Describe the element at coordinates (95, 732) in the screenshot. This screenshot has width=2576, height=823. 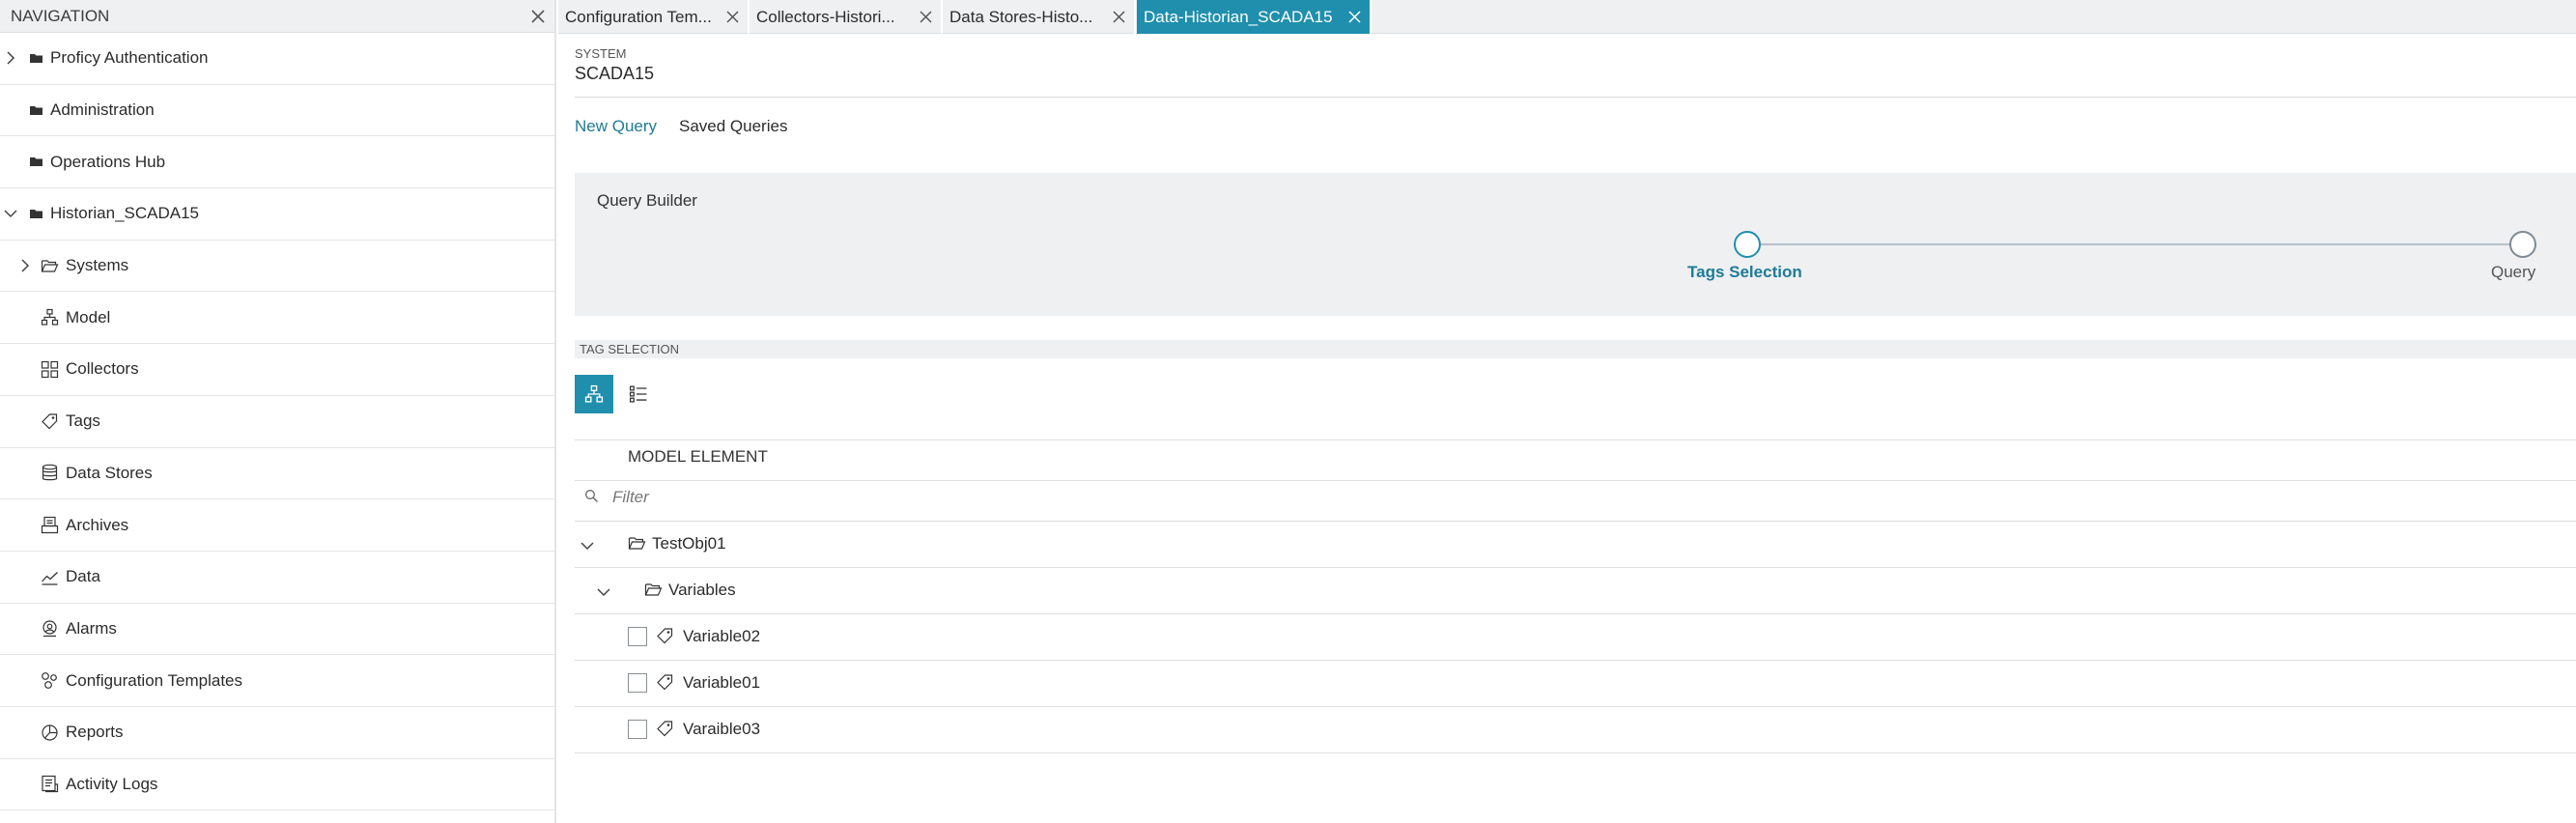
I see `nav-item-label: Reports` at that location.